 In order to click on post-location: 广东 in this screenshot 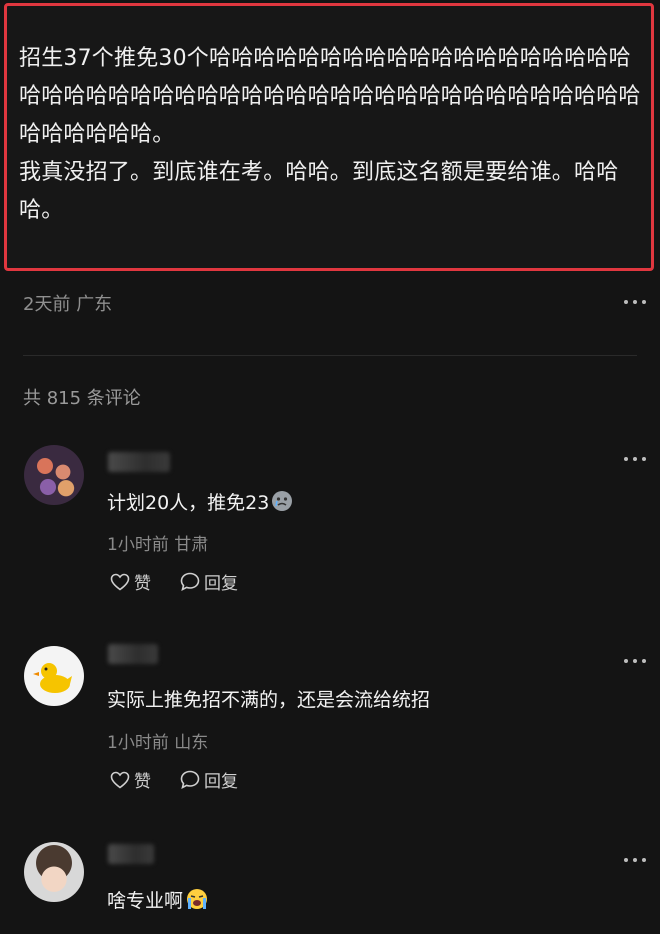, I will do `click(94, 304)`.